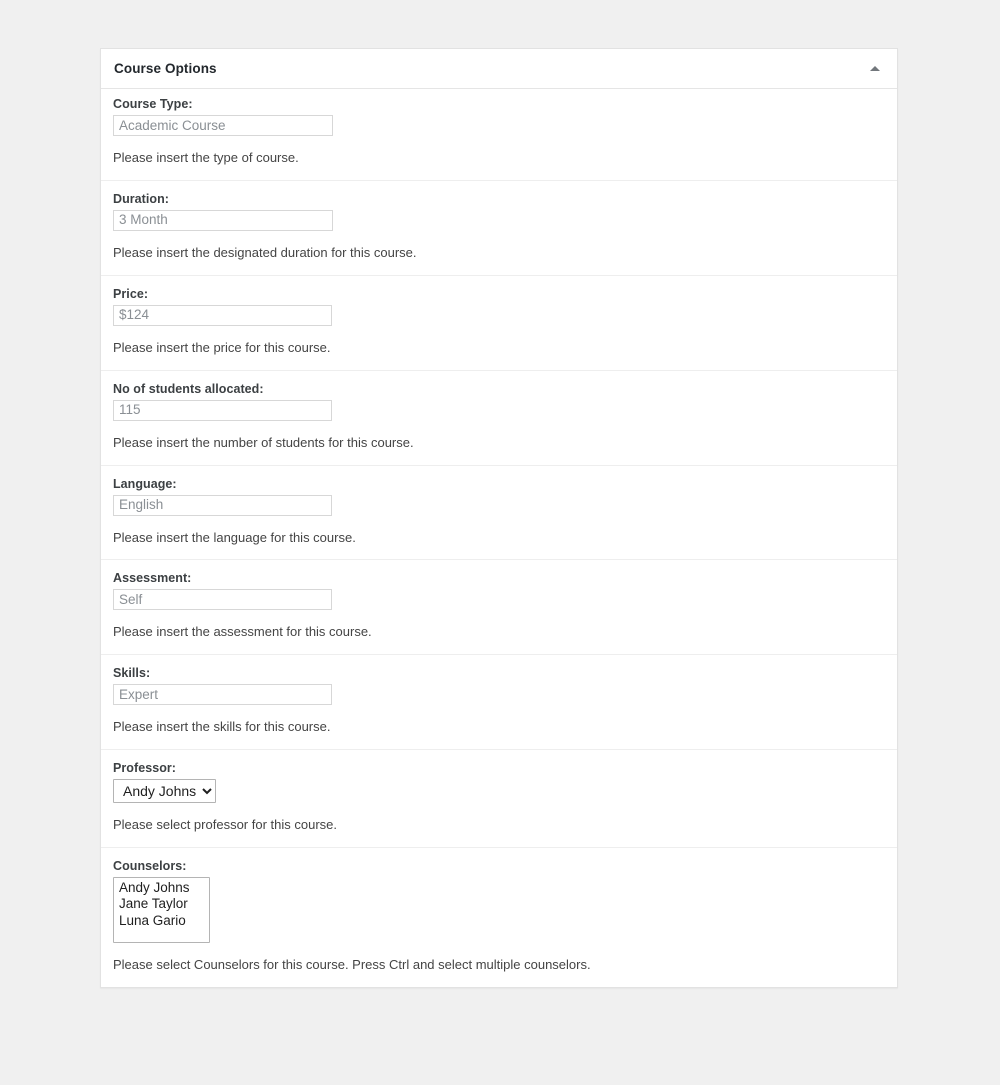  I want to click on label-duration: Duration:, so click(141, 198).